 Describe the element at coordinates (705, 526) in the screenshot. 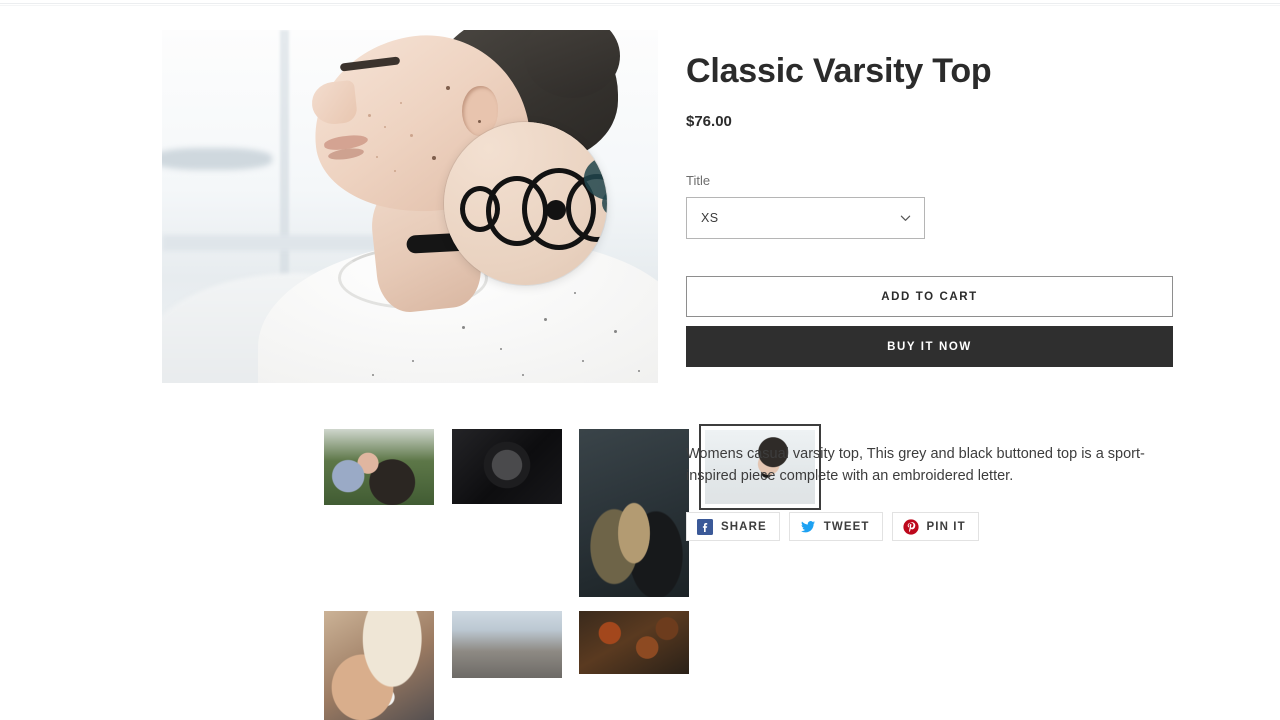

I see `facebook-icon` at that location.